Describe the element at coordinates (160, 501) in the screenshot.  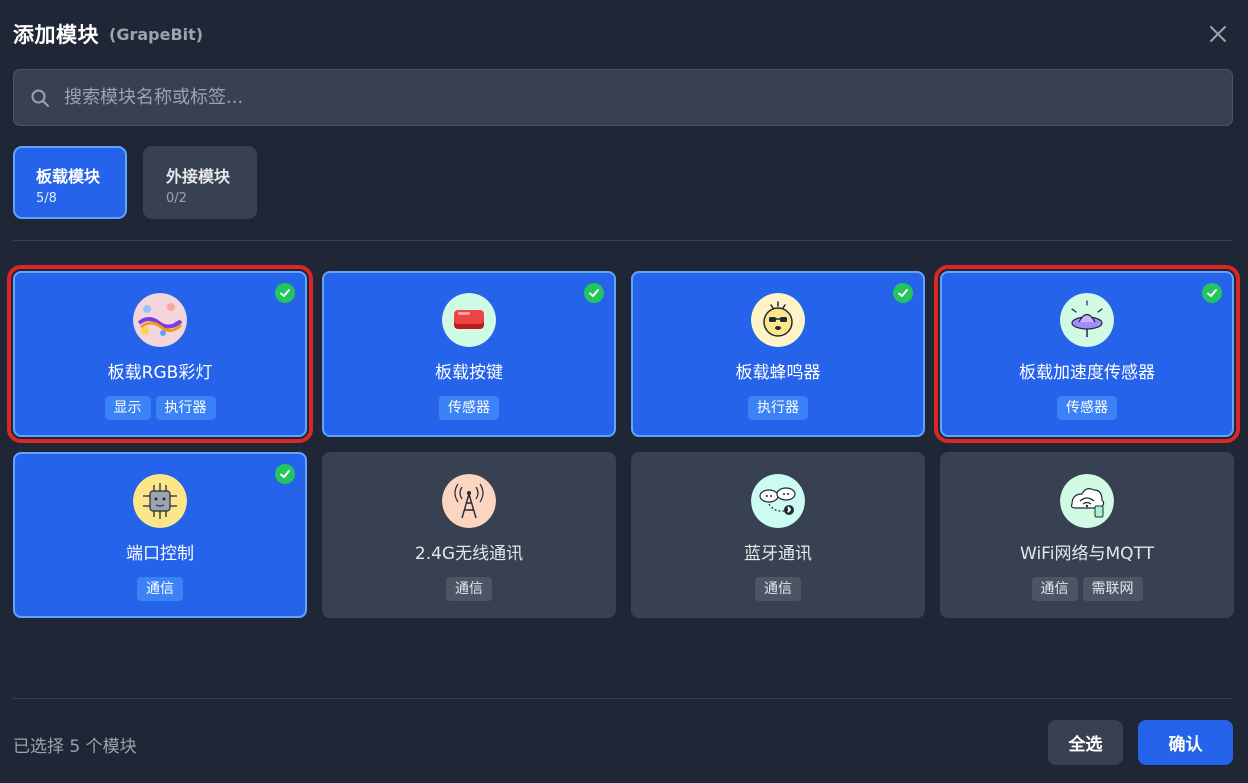
I see `port-chip-icon` at that location.